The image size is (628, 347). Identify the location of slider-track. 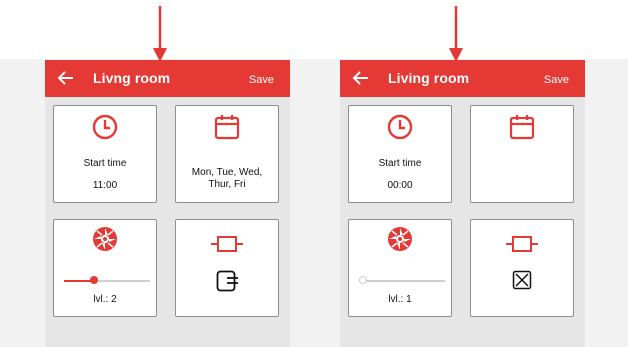
(402, 281).